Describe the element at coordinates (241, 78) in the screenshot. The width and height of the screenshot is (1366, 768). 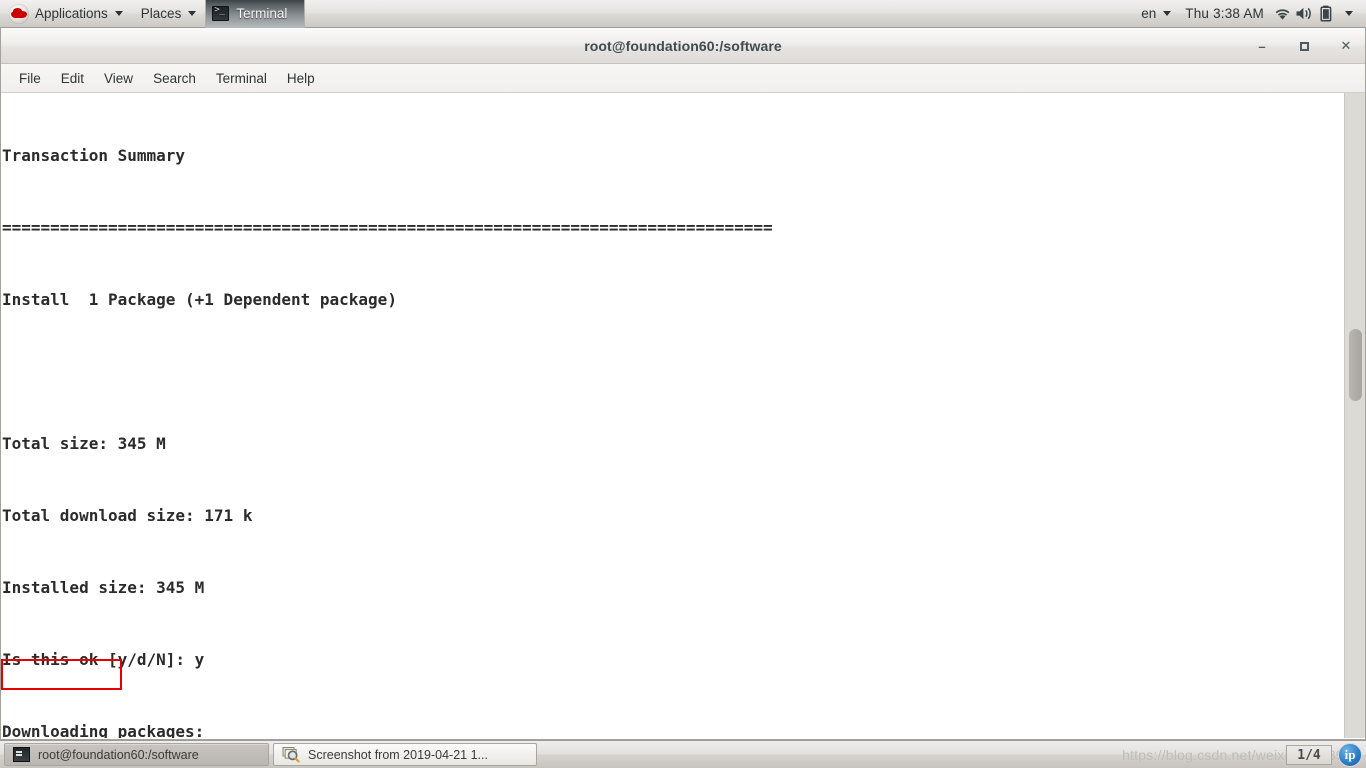
I see `menu-terminal: Terminal` at that location.